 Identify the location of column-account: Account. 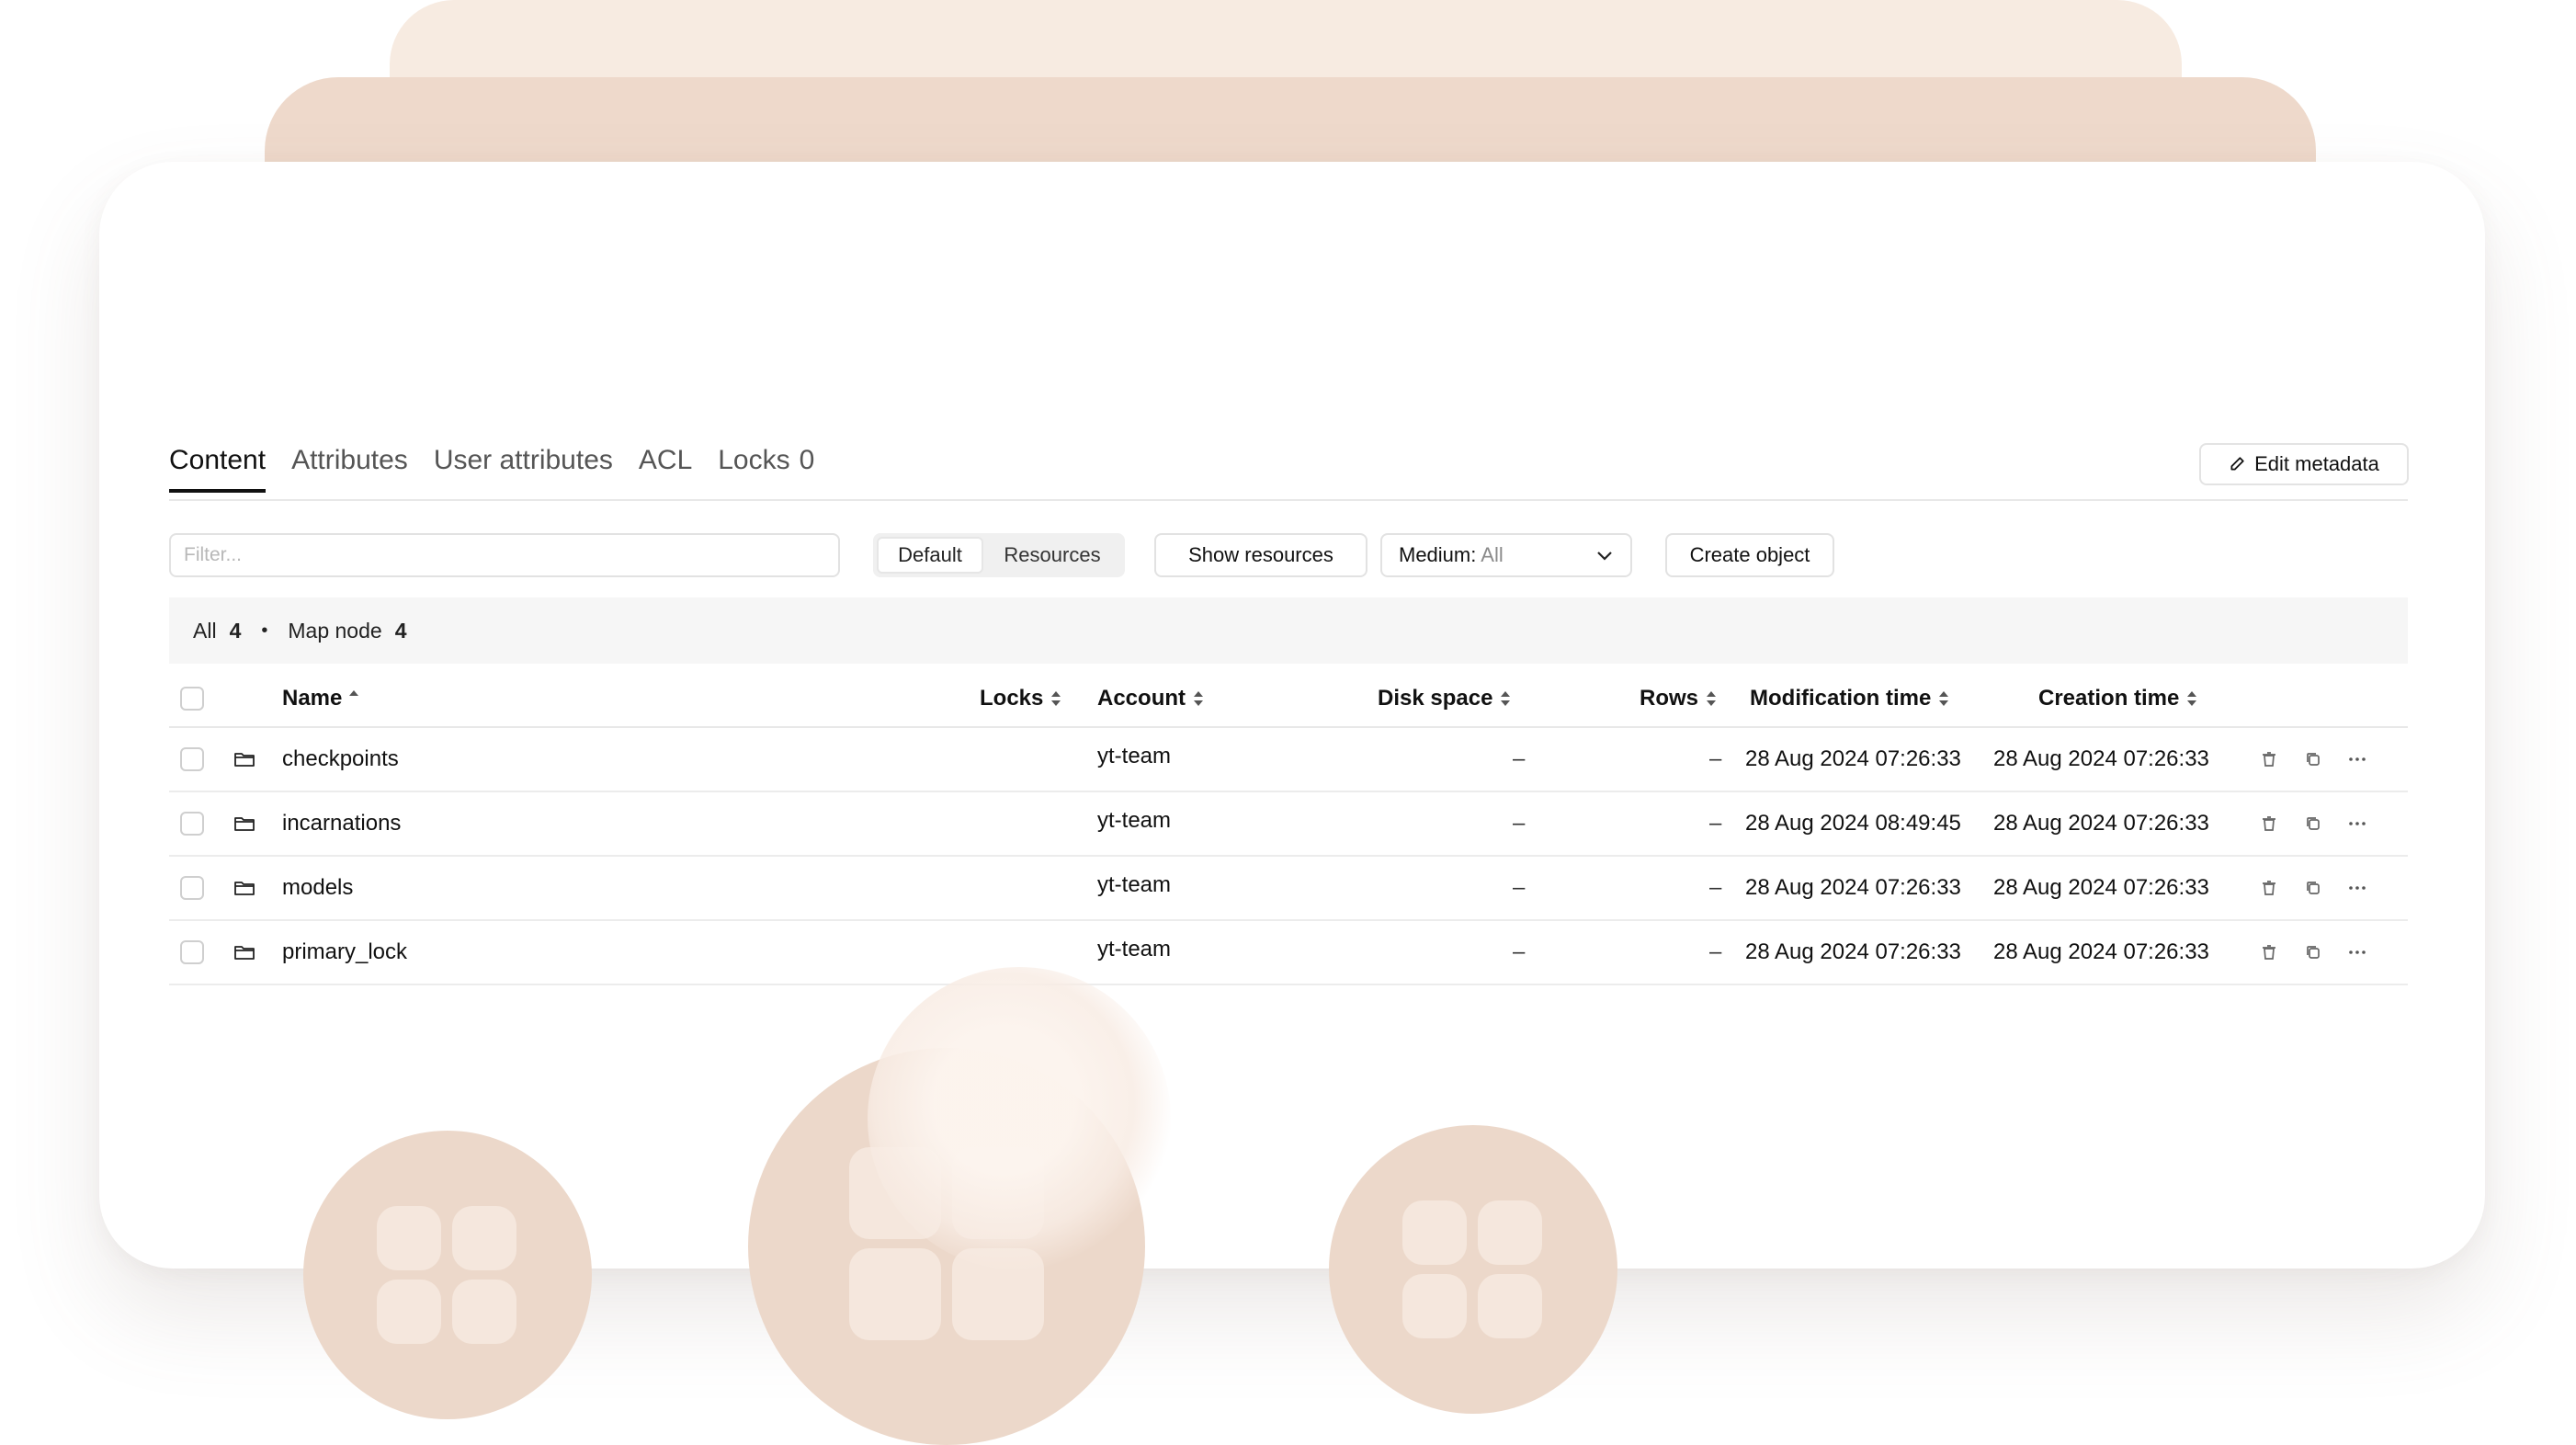
(1150, 698).